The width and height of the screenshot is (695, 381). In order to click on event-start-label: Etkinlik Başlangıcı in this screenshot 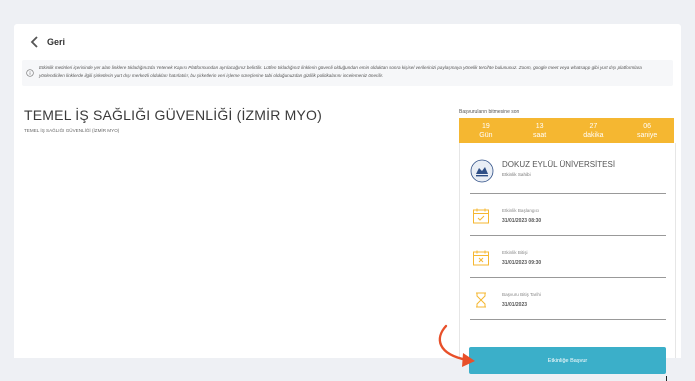, I will do `click(521, 210)`.